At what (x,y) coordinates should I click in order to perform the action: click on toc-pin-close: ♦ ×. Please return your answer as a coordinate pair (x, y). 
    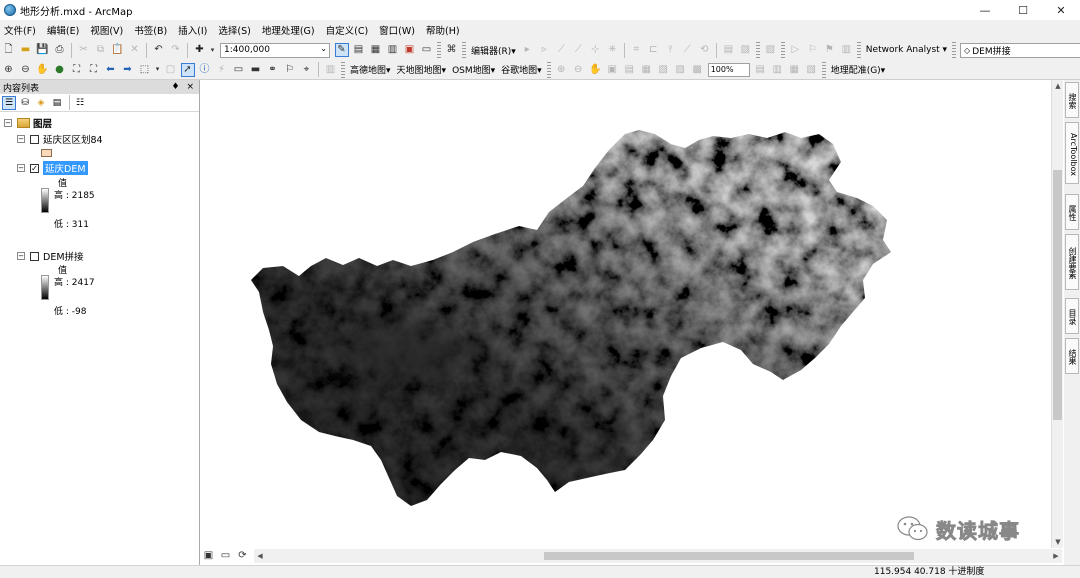
    Looking at the image, I should click on (184, 87).